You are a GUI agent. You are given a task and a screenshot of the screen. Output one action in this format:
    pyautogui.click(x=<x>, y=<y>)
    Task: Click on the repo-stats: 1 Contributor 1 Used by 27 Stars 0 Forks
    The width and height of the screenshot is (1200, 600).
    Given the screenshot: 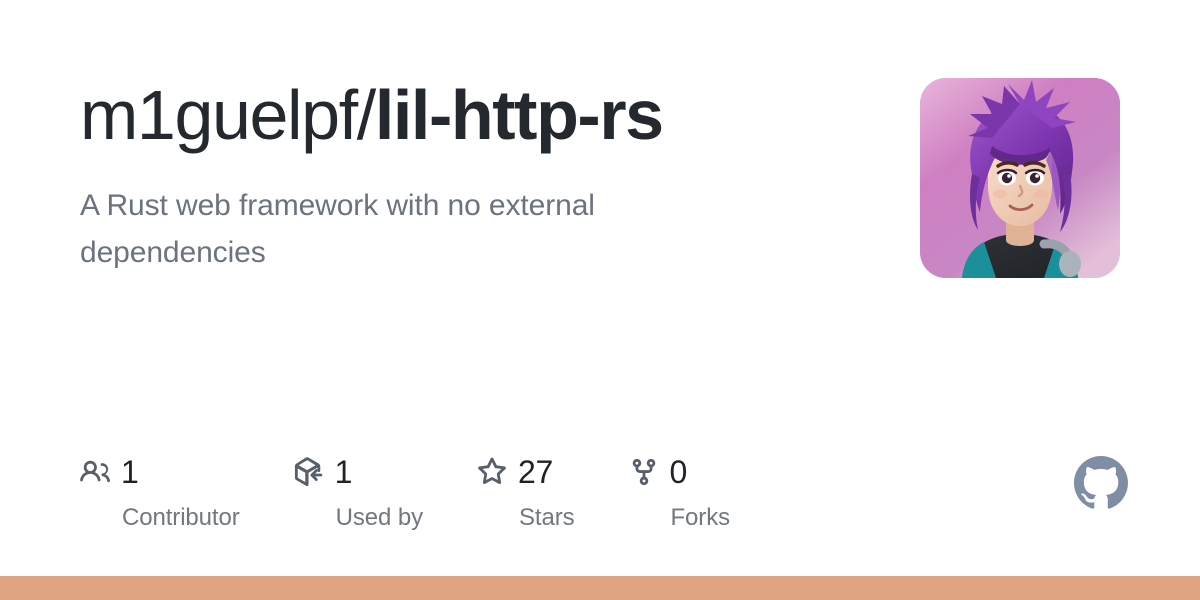 What is the action you would take?
    pyautogui.click(x=405, y=491)
    